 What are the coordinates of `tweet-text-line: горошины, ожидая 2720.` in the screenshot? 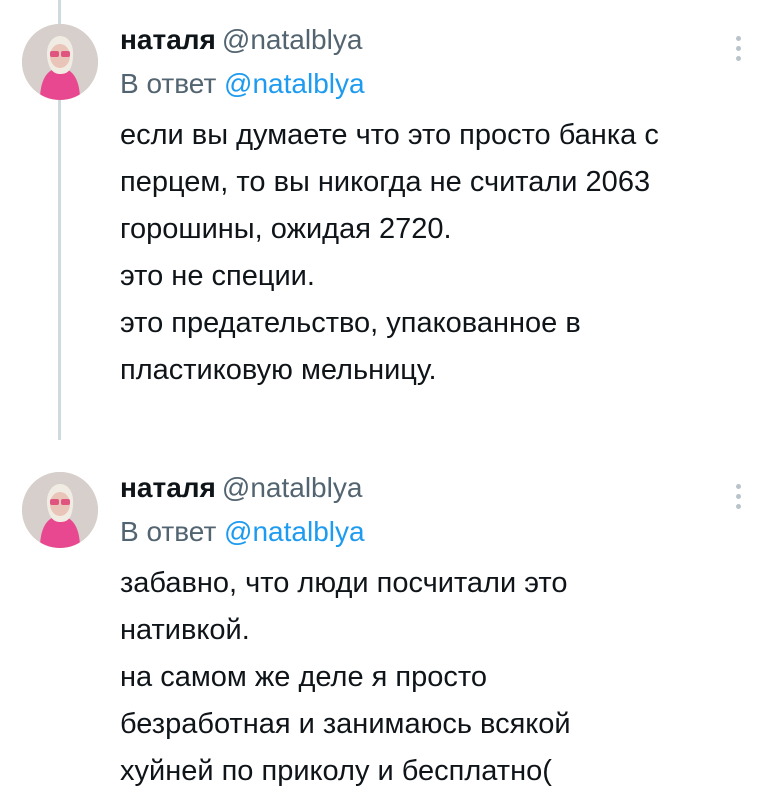 It's located at (286, 229).